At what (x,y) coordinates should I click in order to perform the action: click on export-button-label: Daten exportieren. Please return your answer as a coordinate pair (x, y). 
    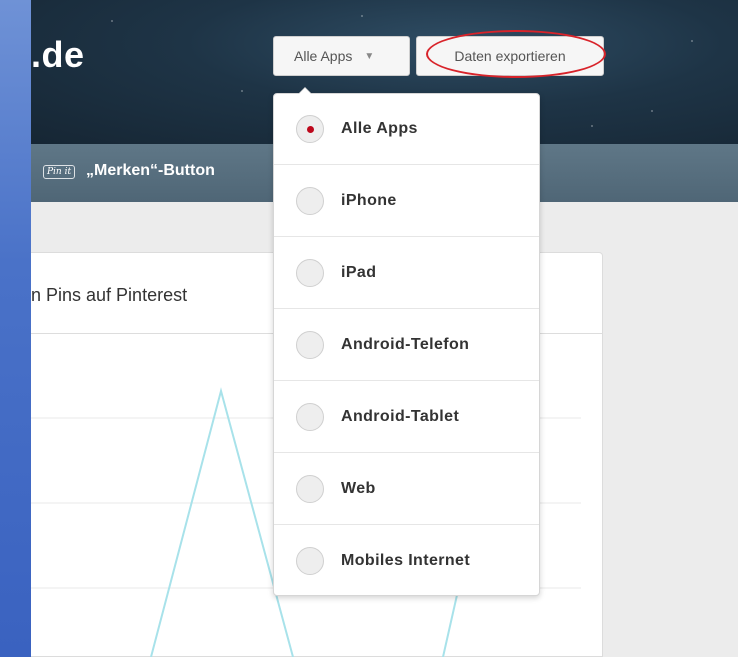
    Looking at the image, I should click on (510, 56).